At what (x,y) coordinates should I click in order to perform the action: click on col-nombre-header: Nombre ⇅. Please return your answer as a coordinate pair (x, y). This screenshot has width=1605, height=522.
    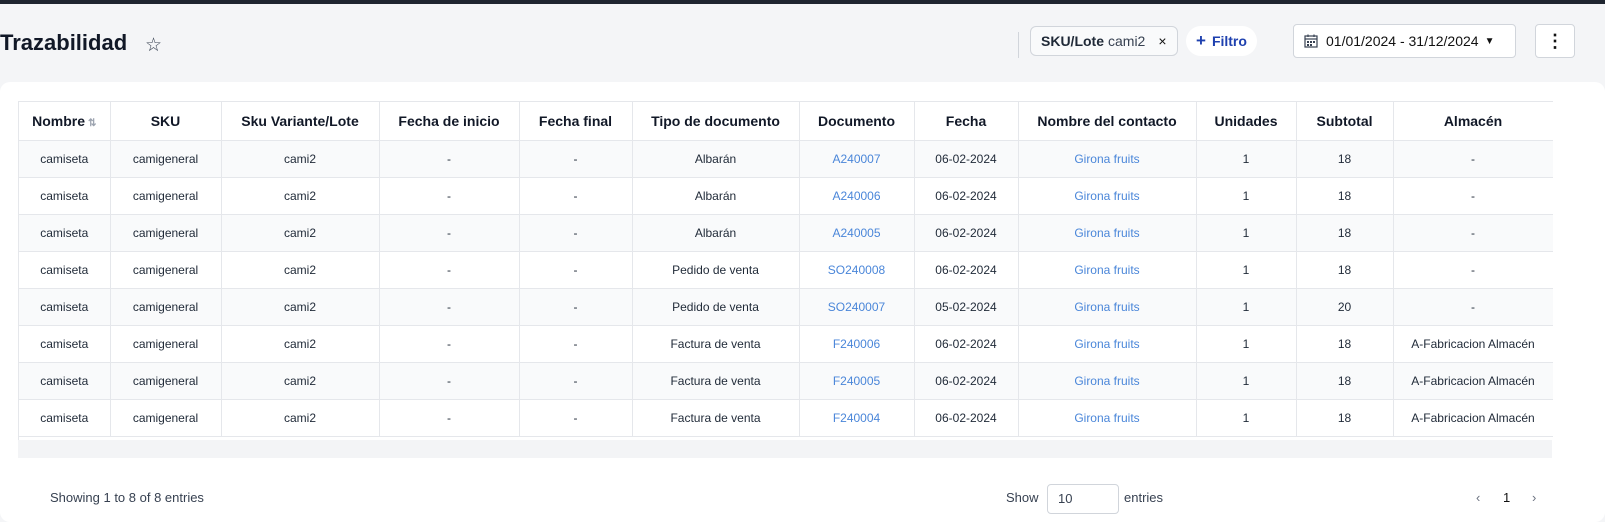
    Looking at the image, I should click on (65, 121).